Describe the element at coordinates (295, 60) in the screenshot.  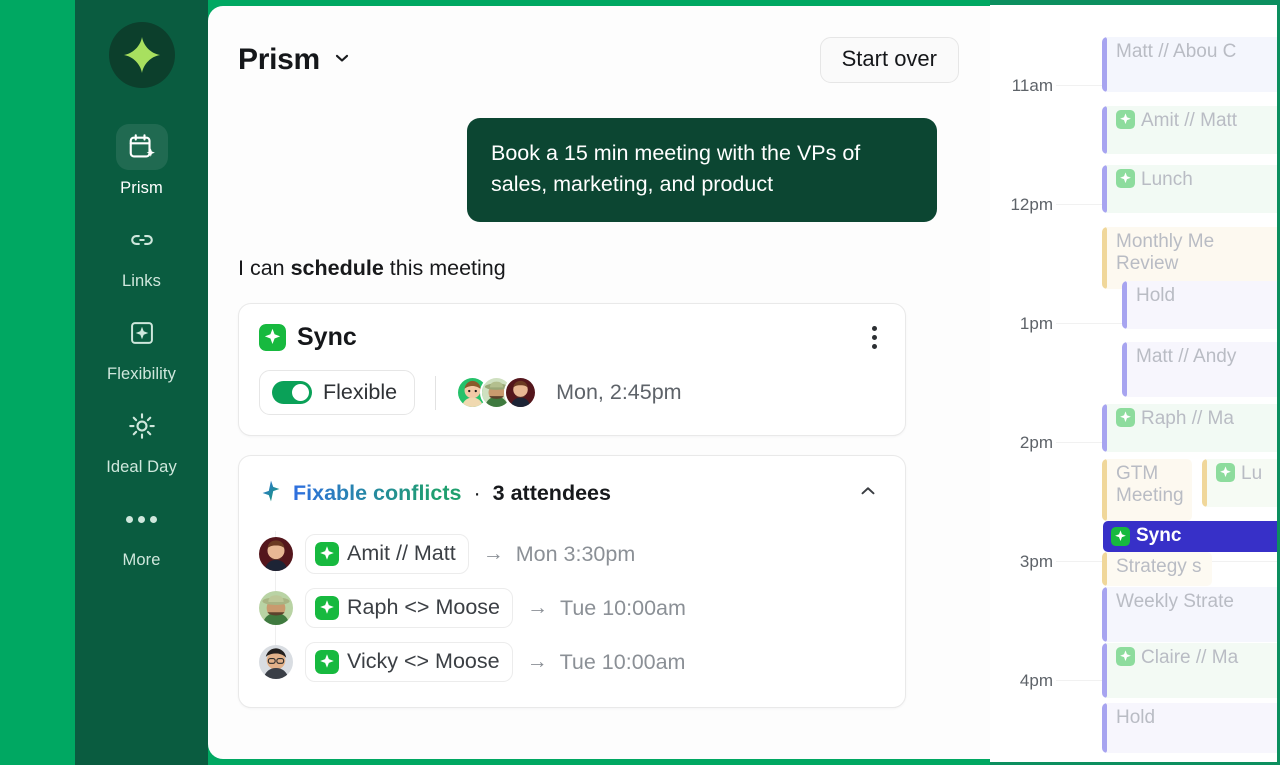
I see `page-title-dropdown: Prism` at that location.